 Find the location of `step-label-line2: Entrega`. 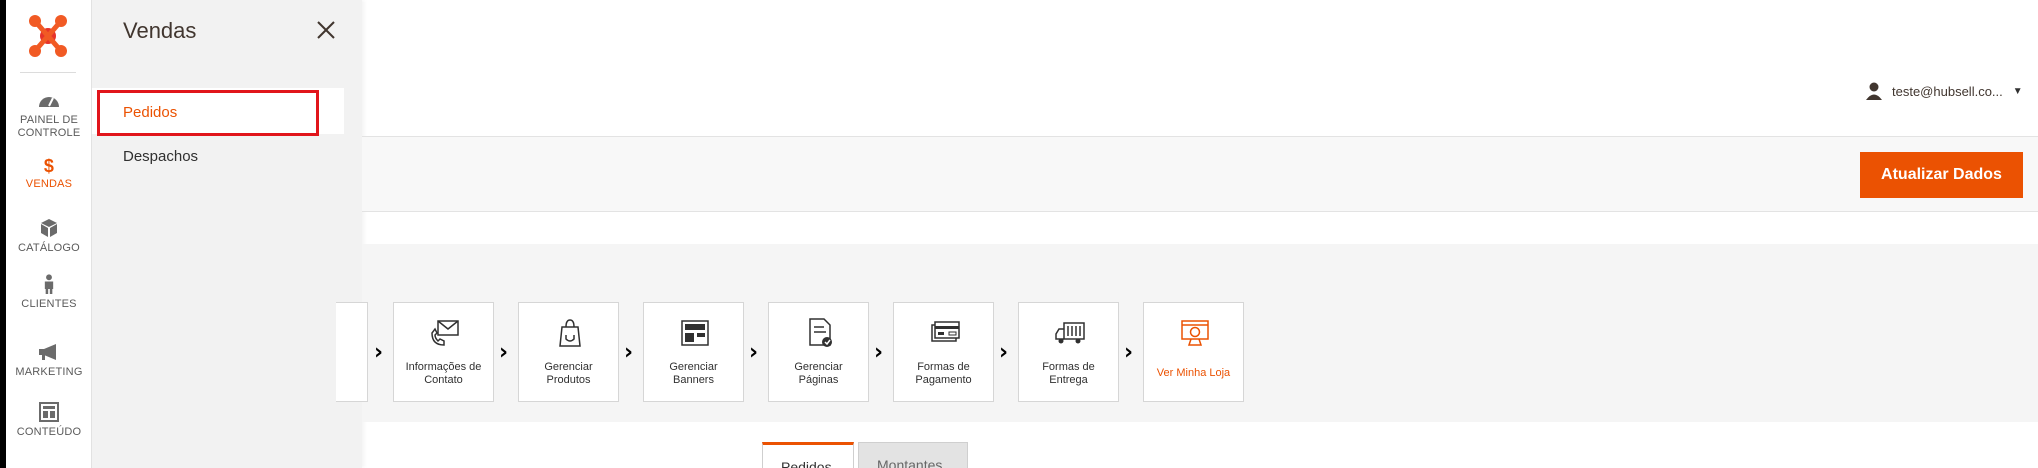

step-label-line2: Entrega is located at coordinates (1068, 380).